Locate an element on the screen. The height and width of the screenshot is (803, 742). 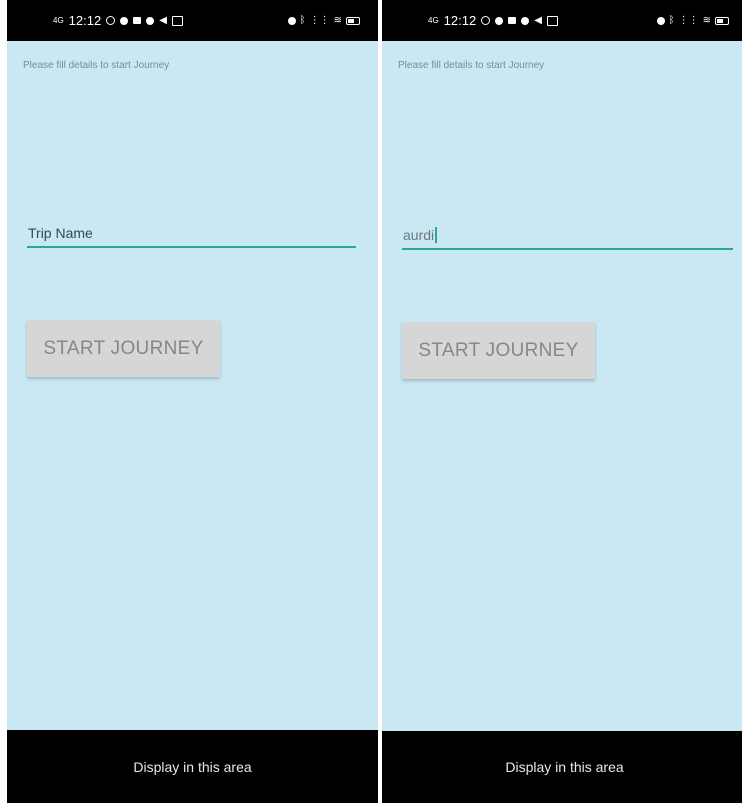
trip-name-value: aurdi is located at coordinates (419, 235).